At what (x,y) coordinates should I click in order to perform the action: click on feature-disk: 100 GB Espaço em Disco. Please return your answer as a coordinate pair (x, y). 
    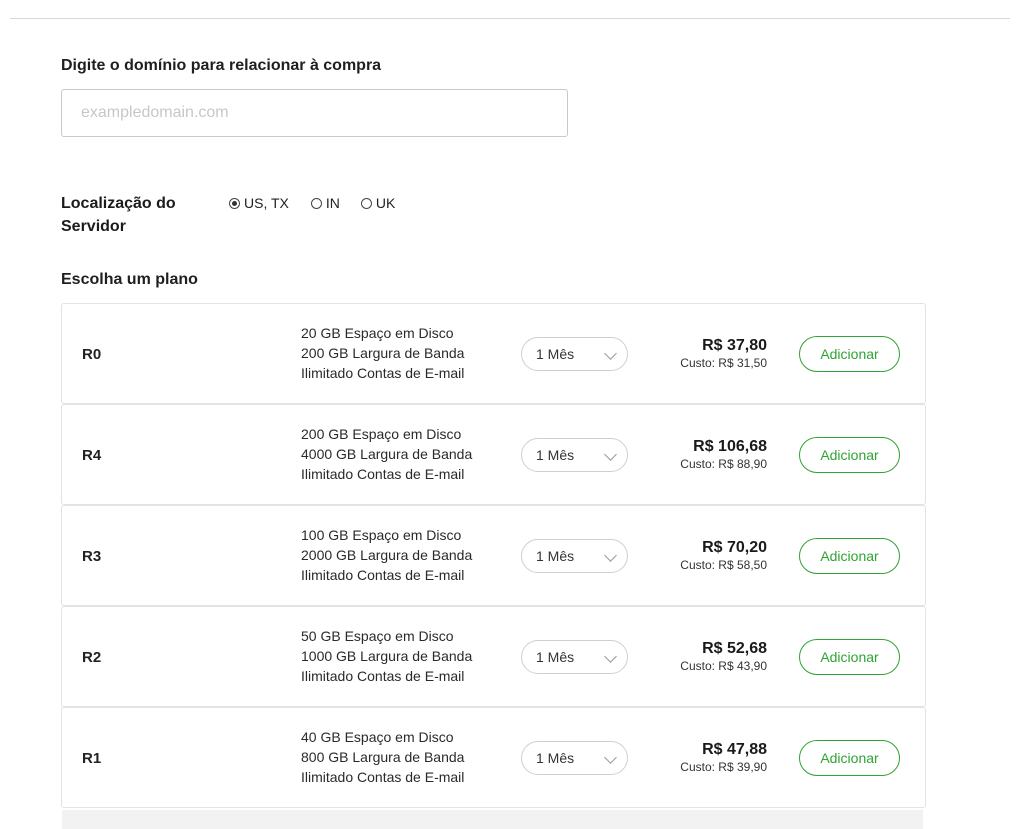
    Looking at the image, I should click on (381, 535).